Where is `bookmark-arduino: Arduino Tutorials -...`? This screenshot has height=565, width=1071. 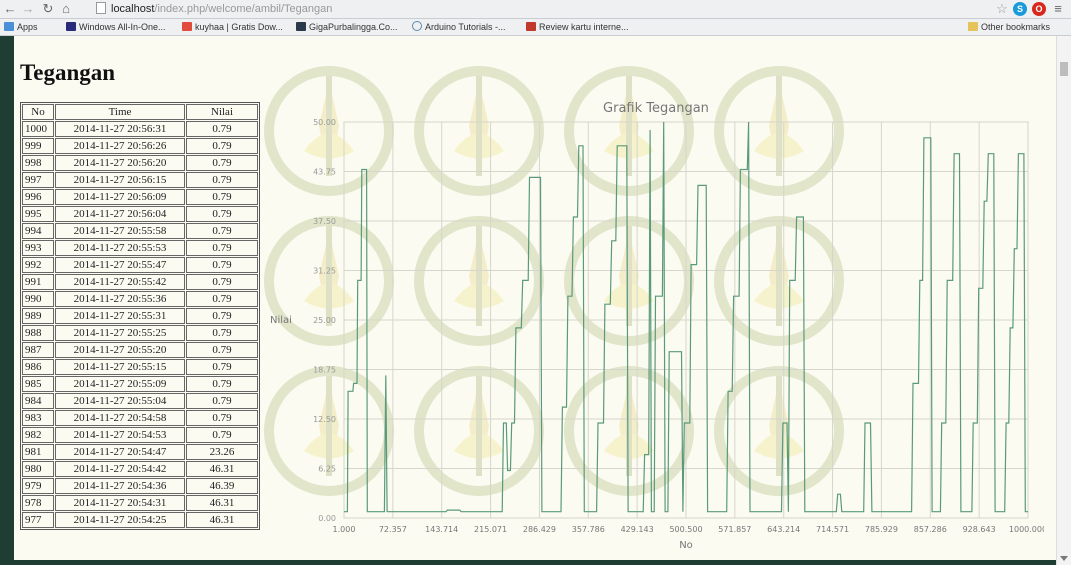
bookmark-arduino: Arduino Tutorials -... is located at coordinates (459, 27).